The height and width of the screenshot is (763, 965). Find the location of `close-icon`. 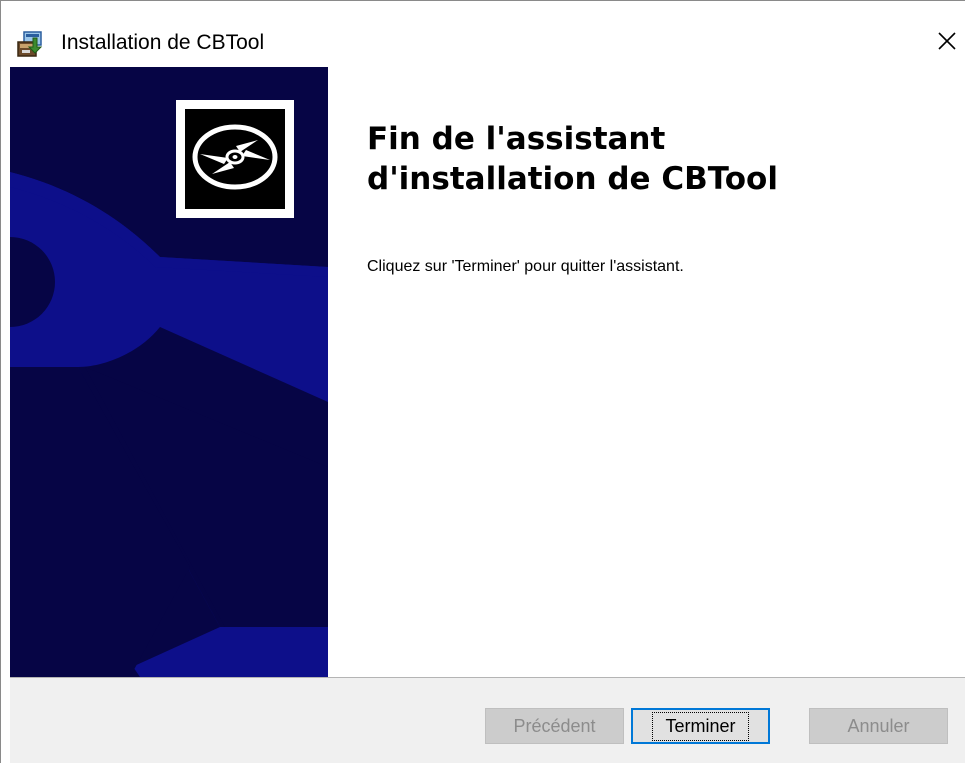

close-icon is located at coordinates (947, 43).